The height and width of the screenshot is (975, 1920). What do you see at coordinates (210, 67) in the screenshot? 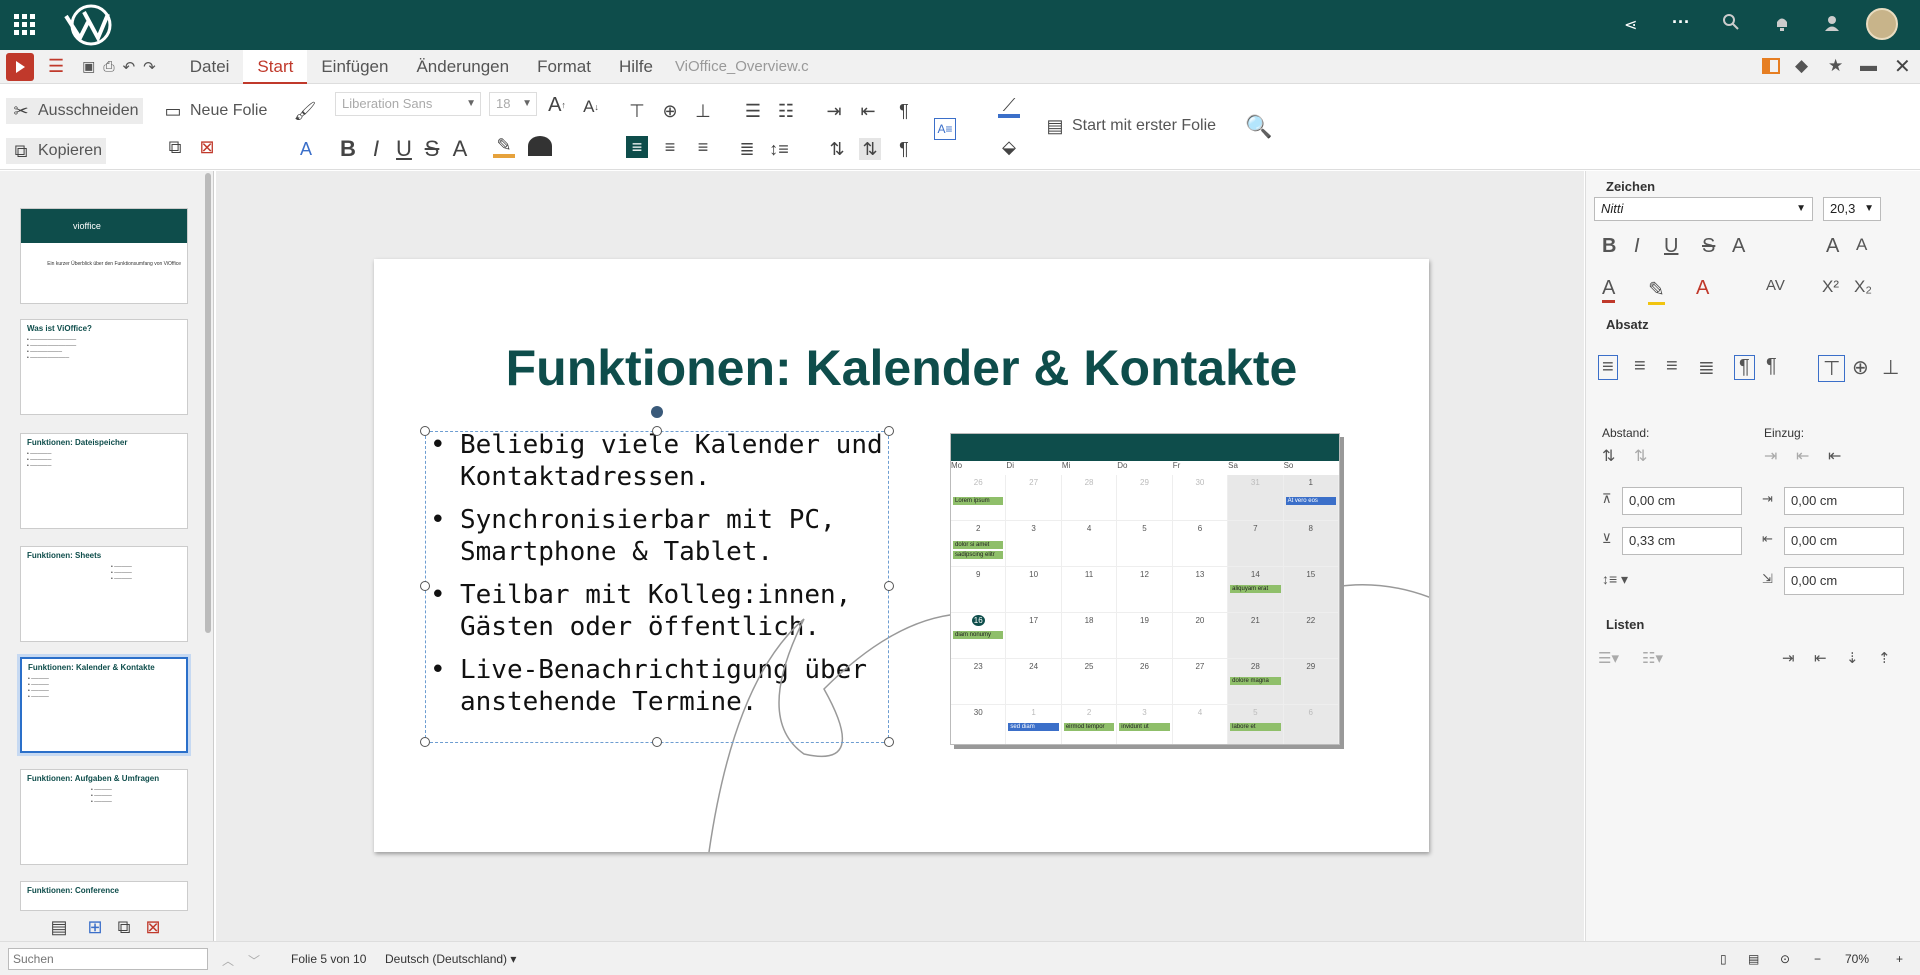
I see `menu-datei: Datei` at bounding box center [210, 67].